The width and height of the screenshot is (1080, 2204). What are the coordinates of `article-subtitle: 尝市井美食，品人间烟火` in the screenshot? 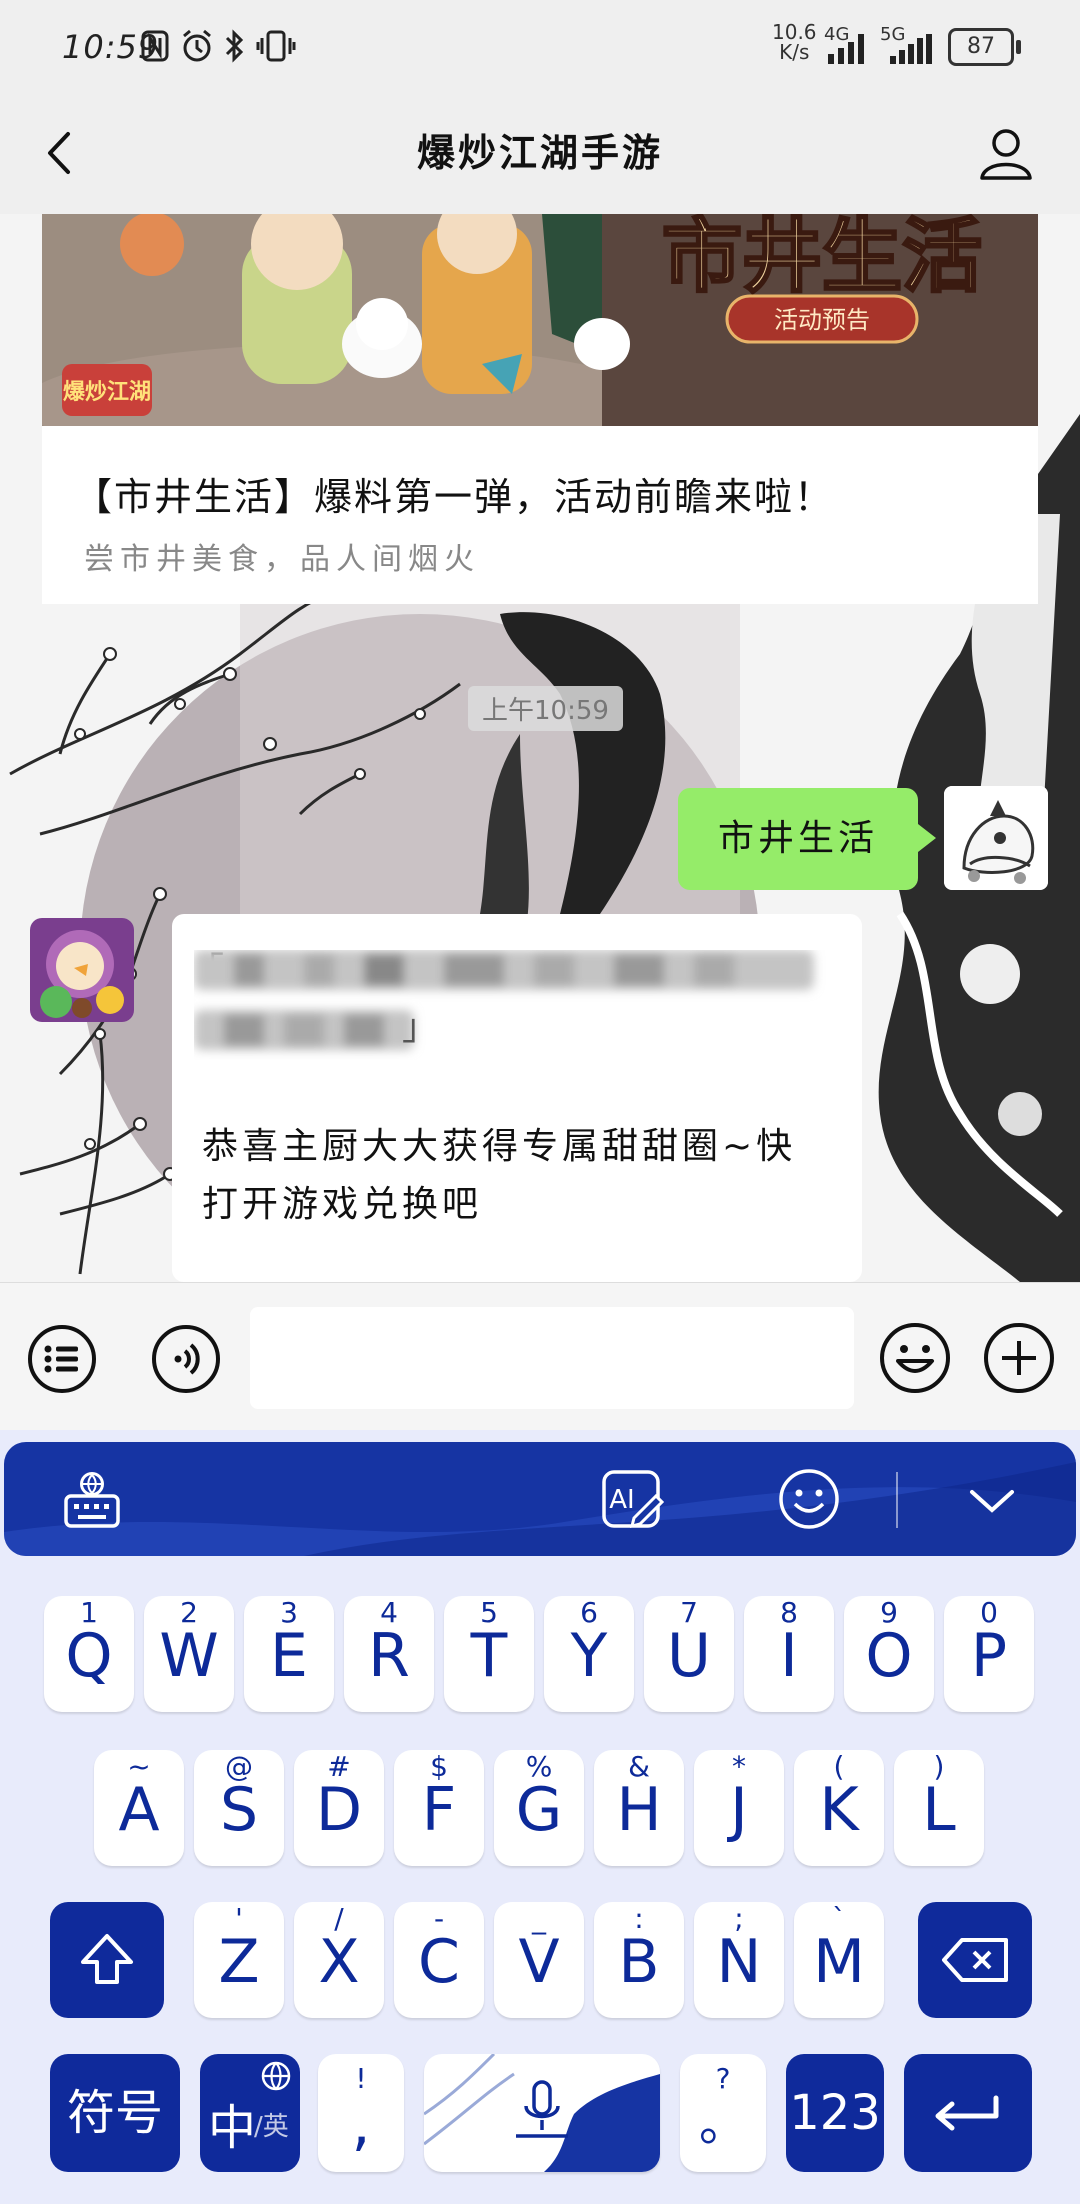 It's located at (282, 559).